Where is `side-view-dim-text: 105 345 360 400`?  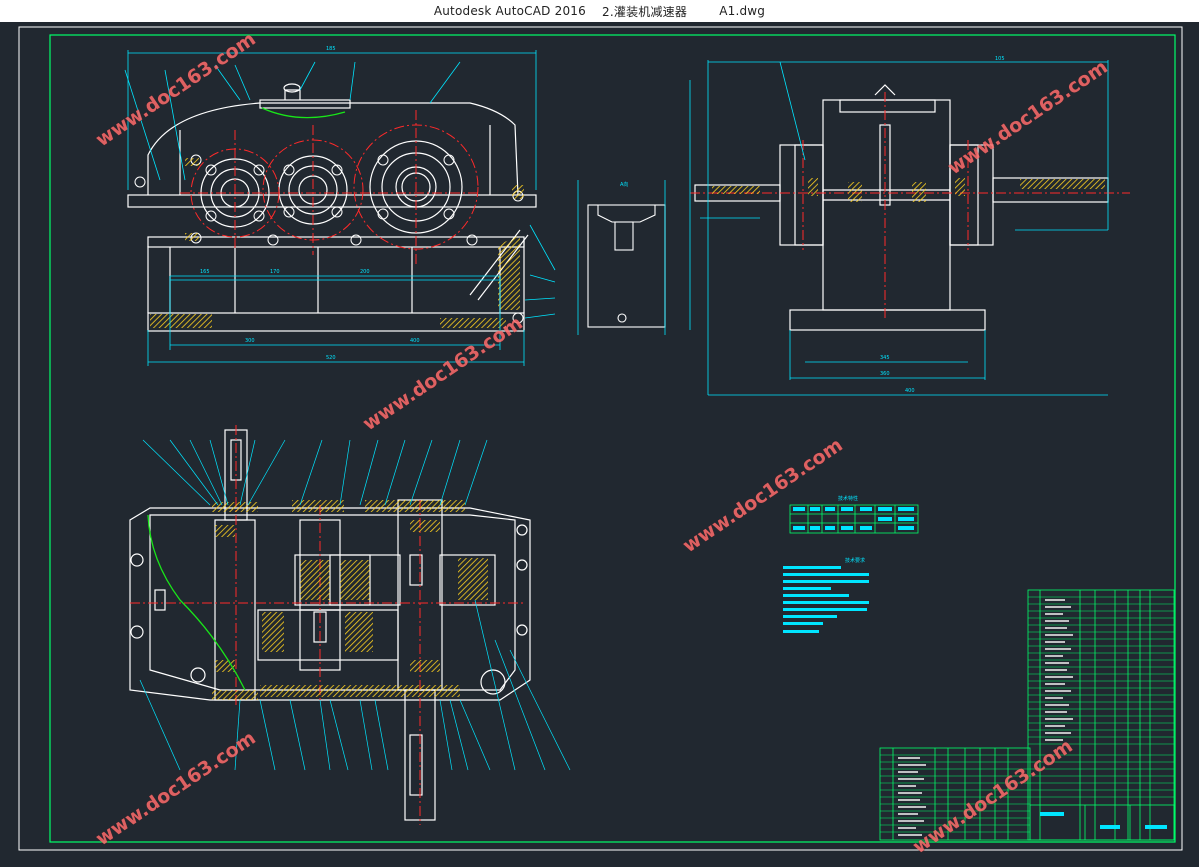 side-view-dim-text: 105 345 360 400 is located at coordinates (942, 225).